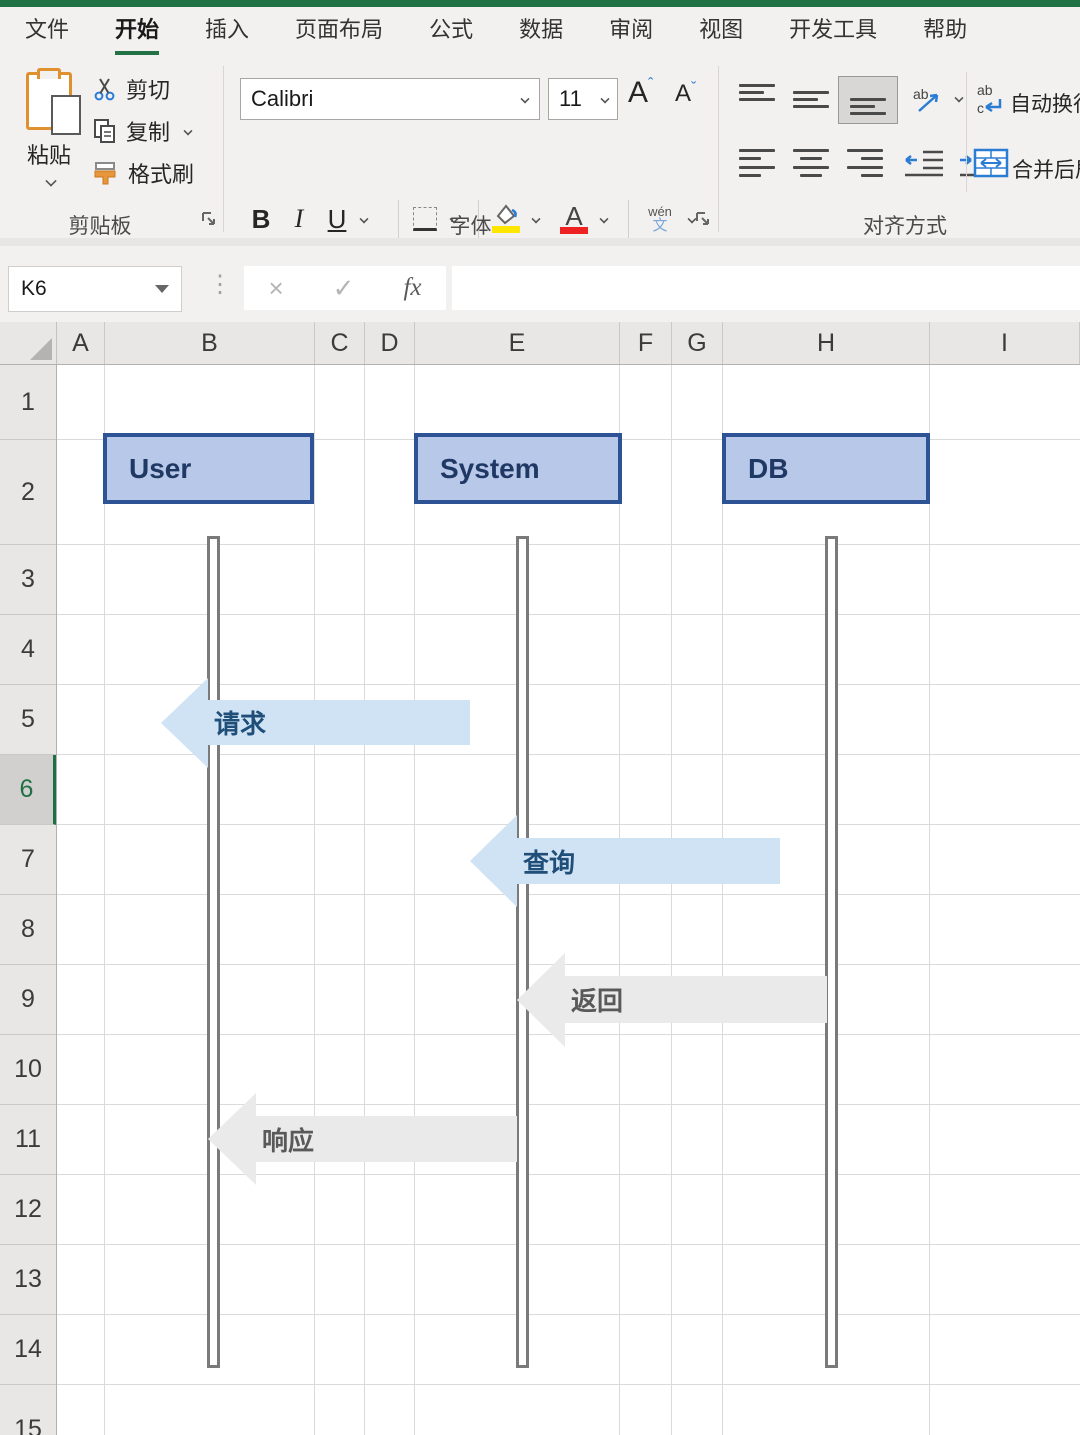  I want to click on tab-2: 开始, so click(137, 35).